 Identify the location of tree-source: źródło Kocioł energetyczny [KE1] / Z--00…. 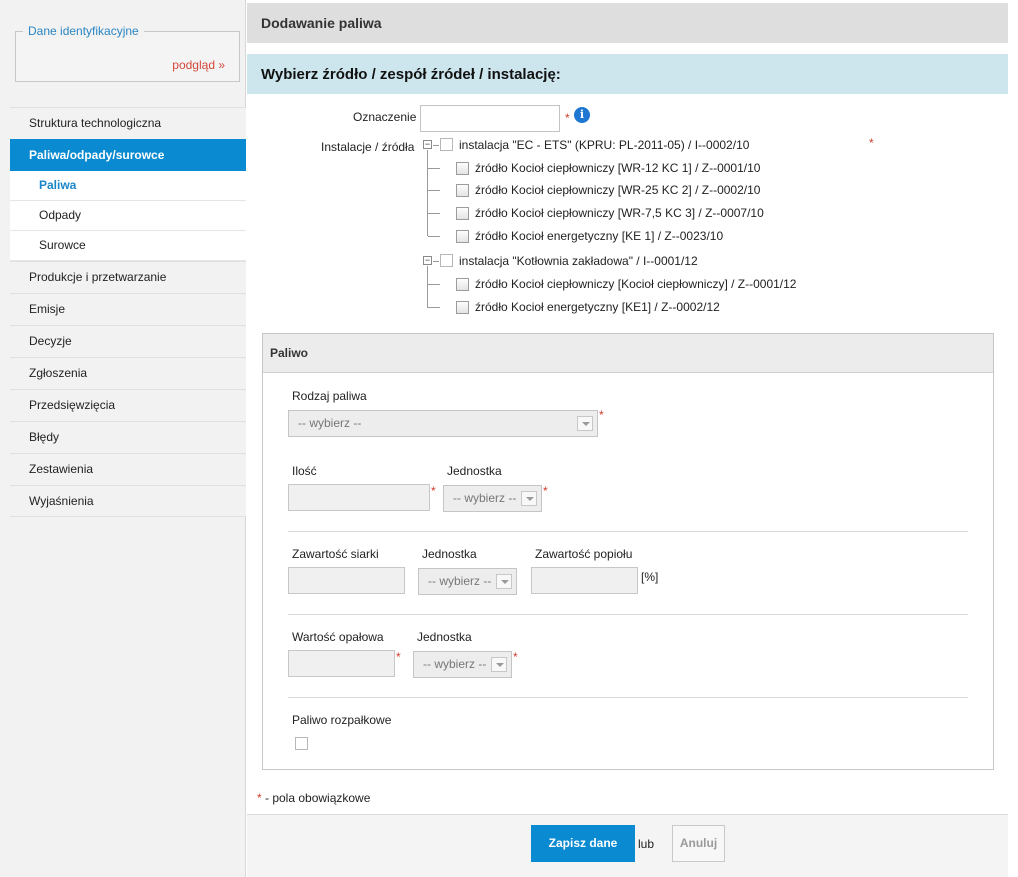
(597, 307).